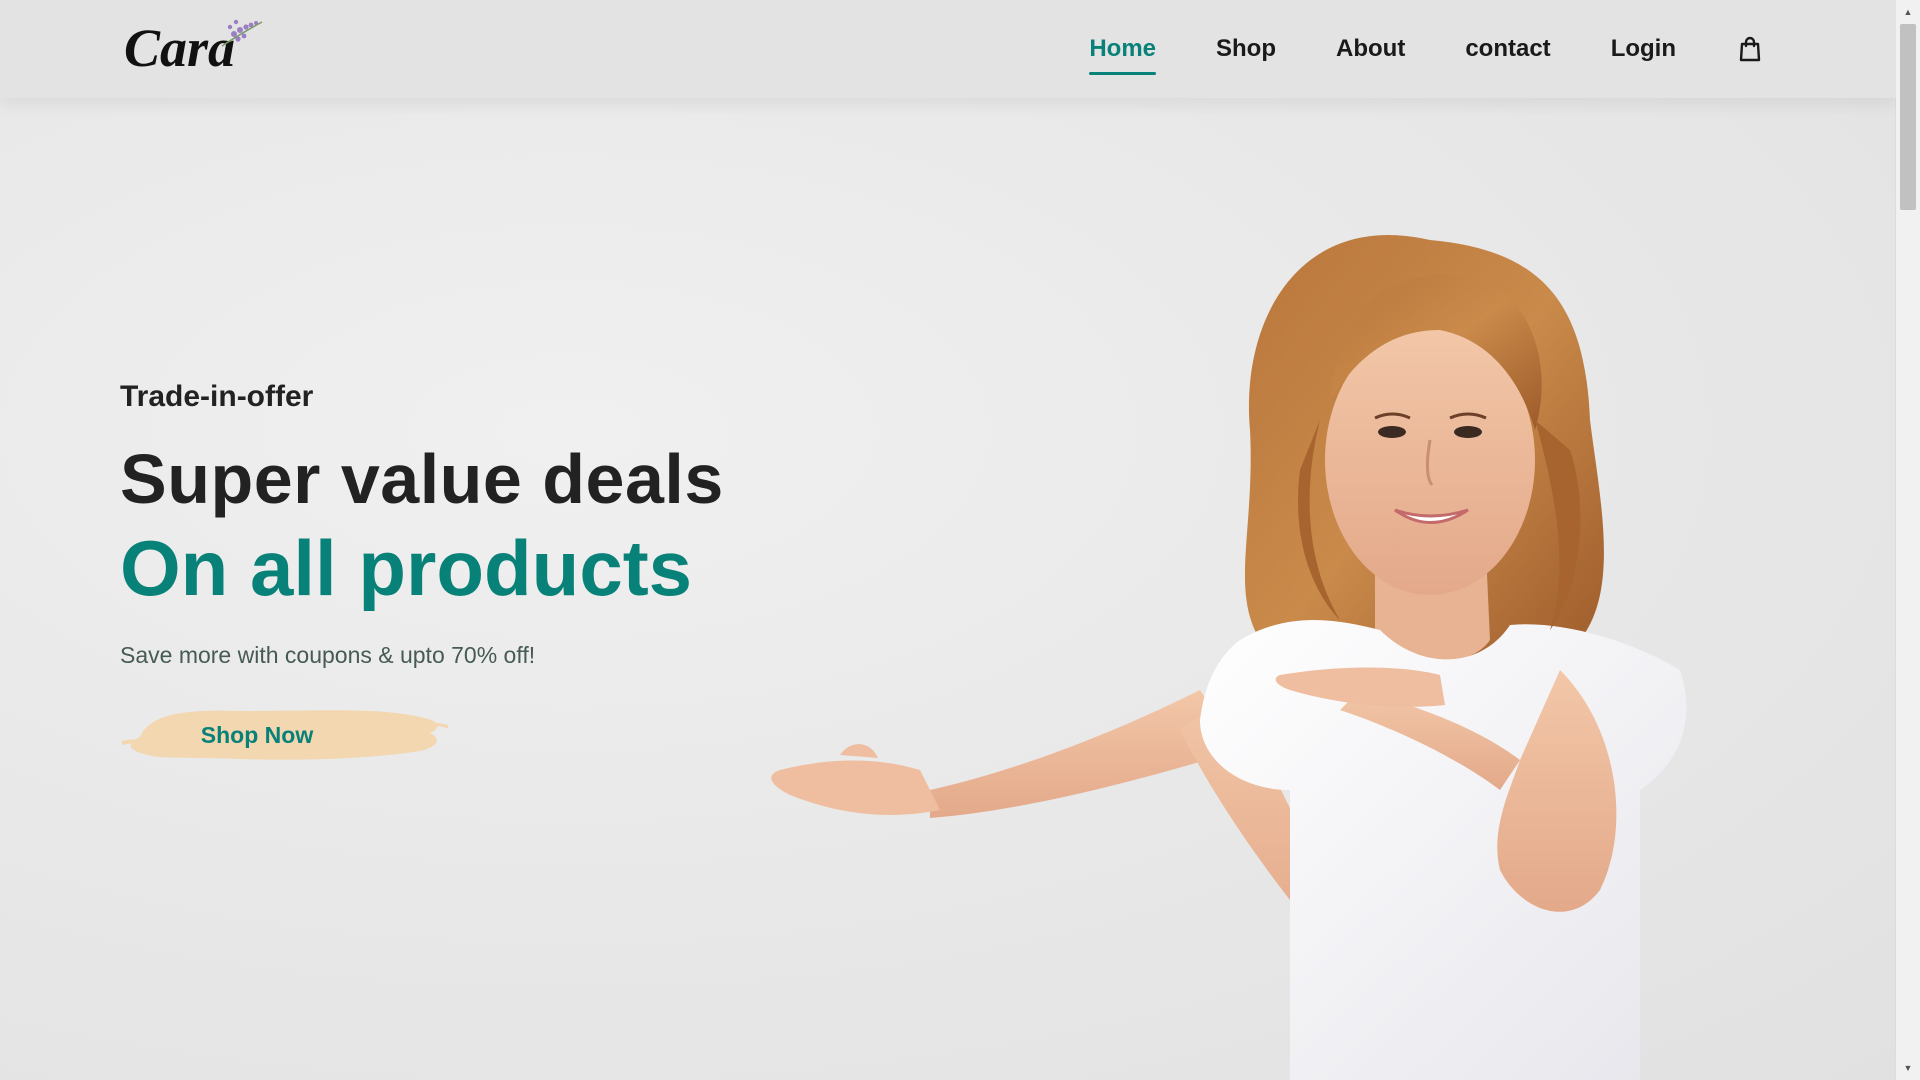 The width and height of the screenshot is (1920, 1080). What do you see at coordinates (1246, 49) in the screenshot?
I see `nav-item-shop: Shop` at bounding box center [1246, 49].